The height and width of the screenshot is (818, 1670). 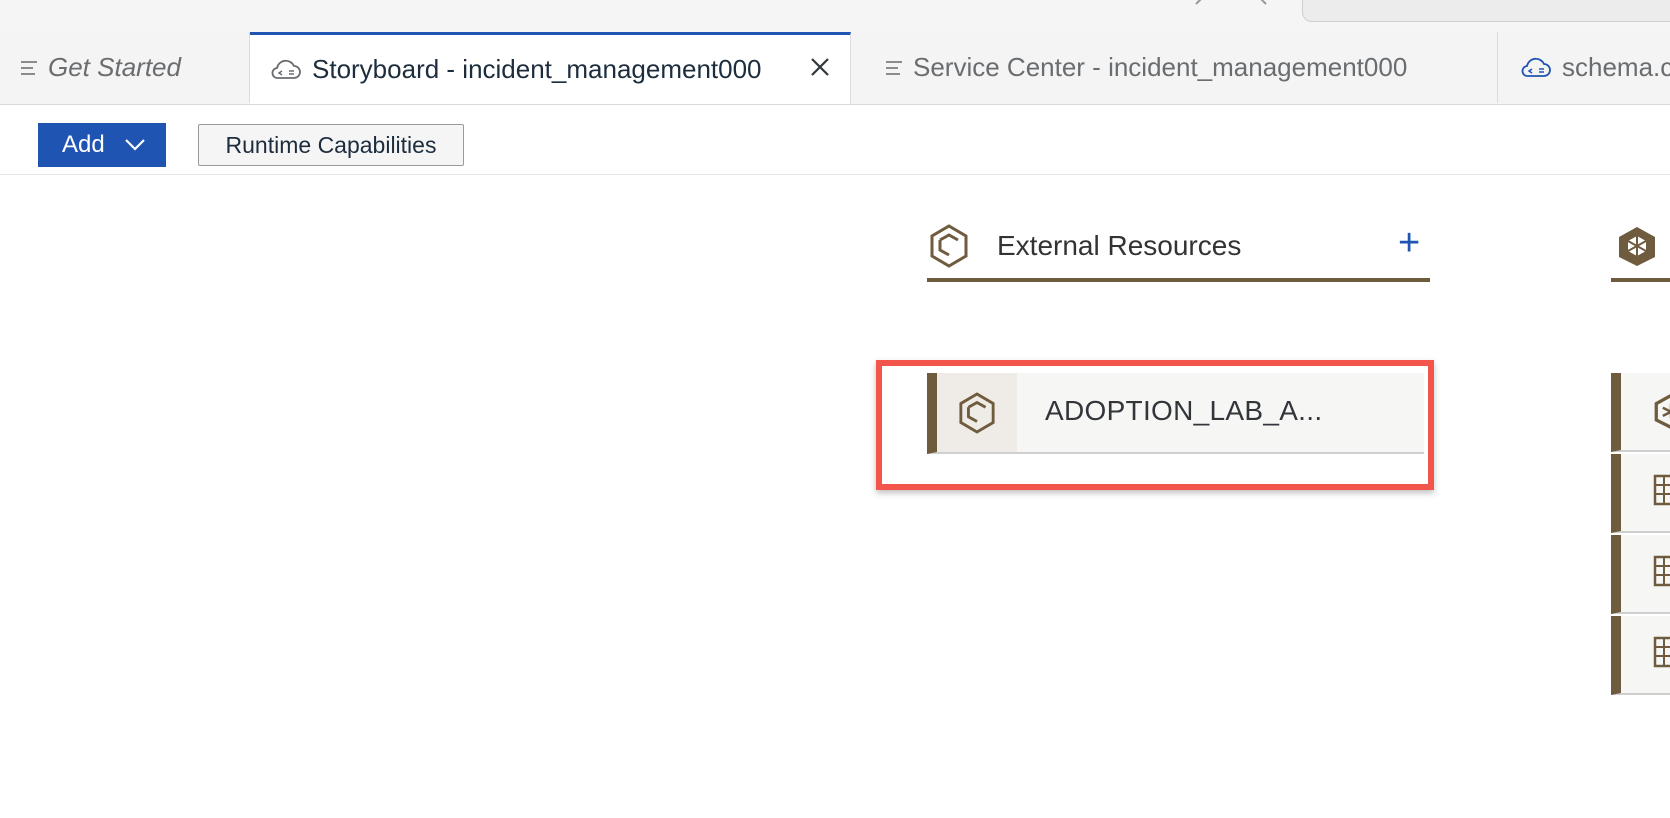 I want to click on close-icon, so click(x=820, y=67).